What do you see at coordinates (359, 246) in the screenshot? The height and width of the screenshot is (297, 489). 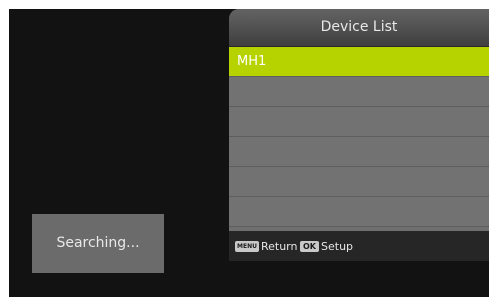 I see `panel-footer: MENU Return OK Setup` at bounding box center [359, 246].